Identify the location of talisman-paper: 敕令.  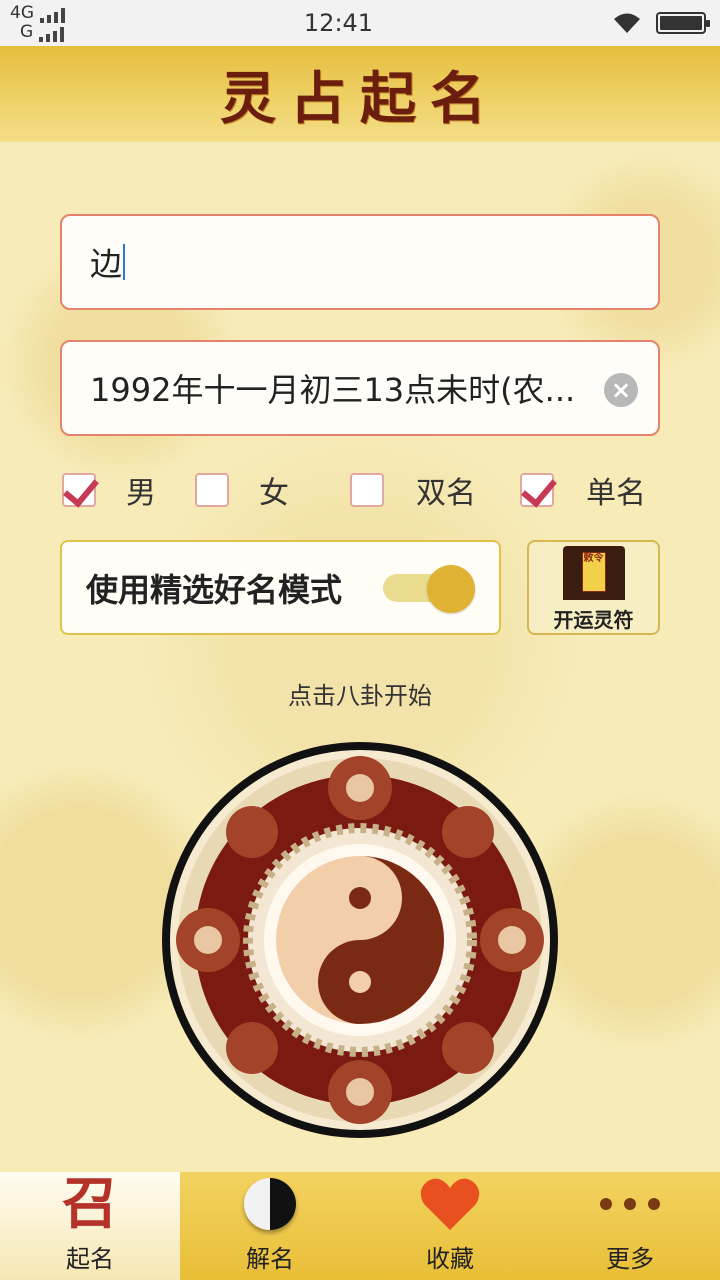
(593, 572).